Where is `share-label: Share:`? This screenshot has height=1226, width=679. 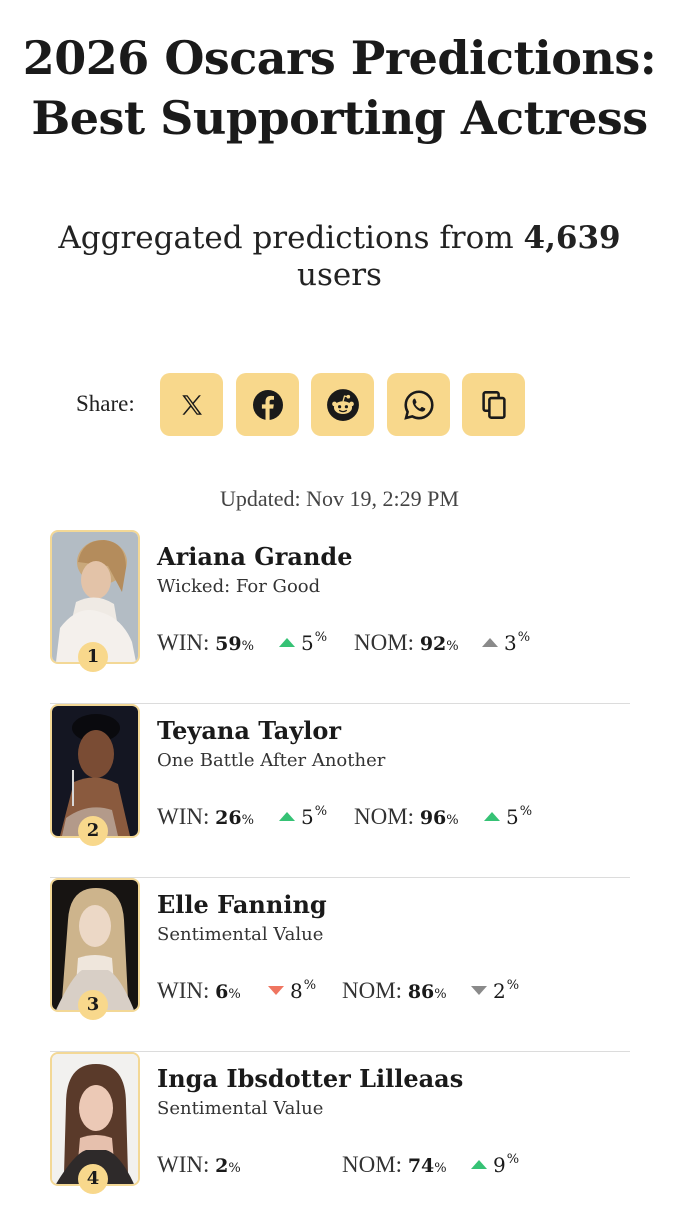 share-label: Share: is located at coordinates (105, 403).